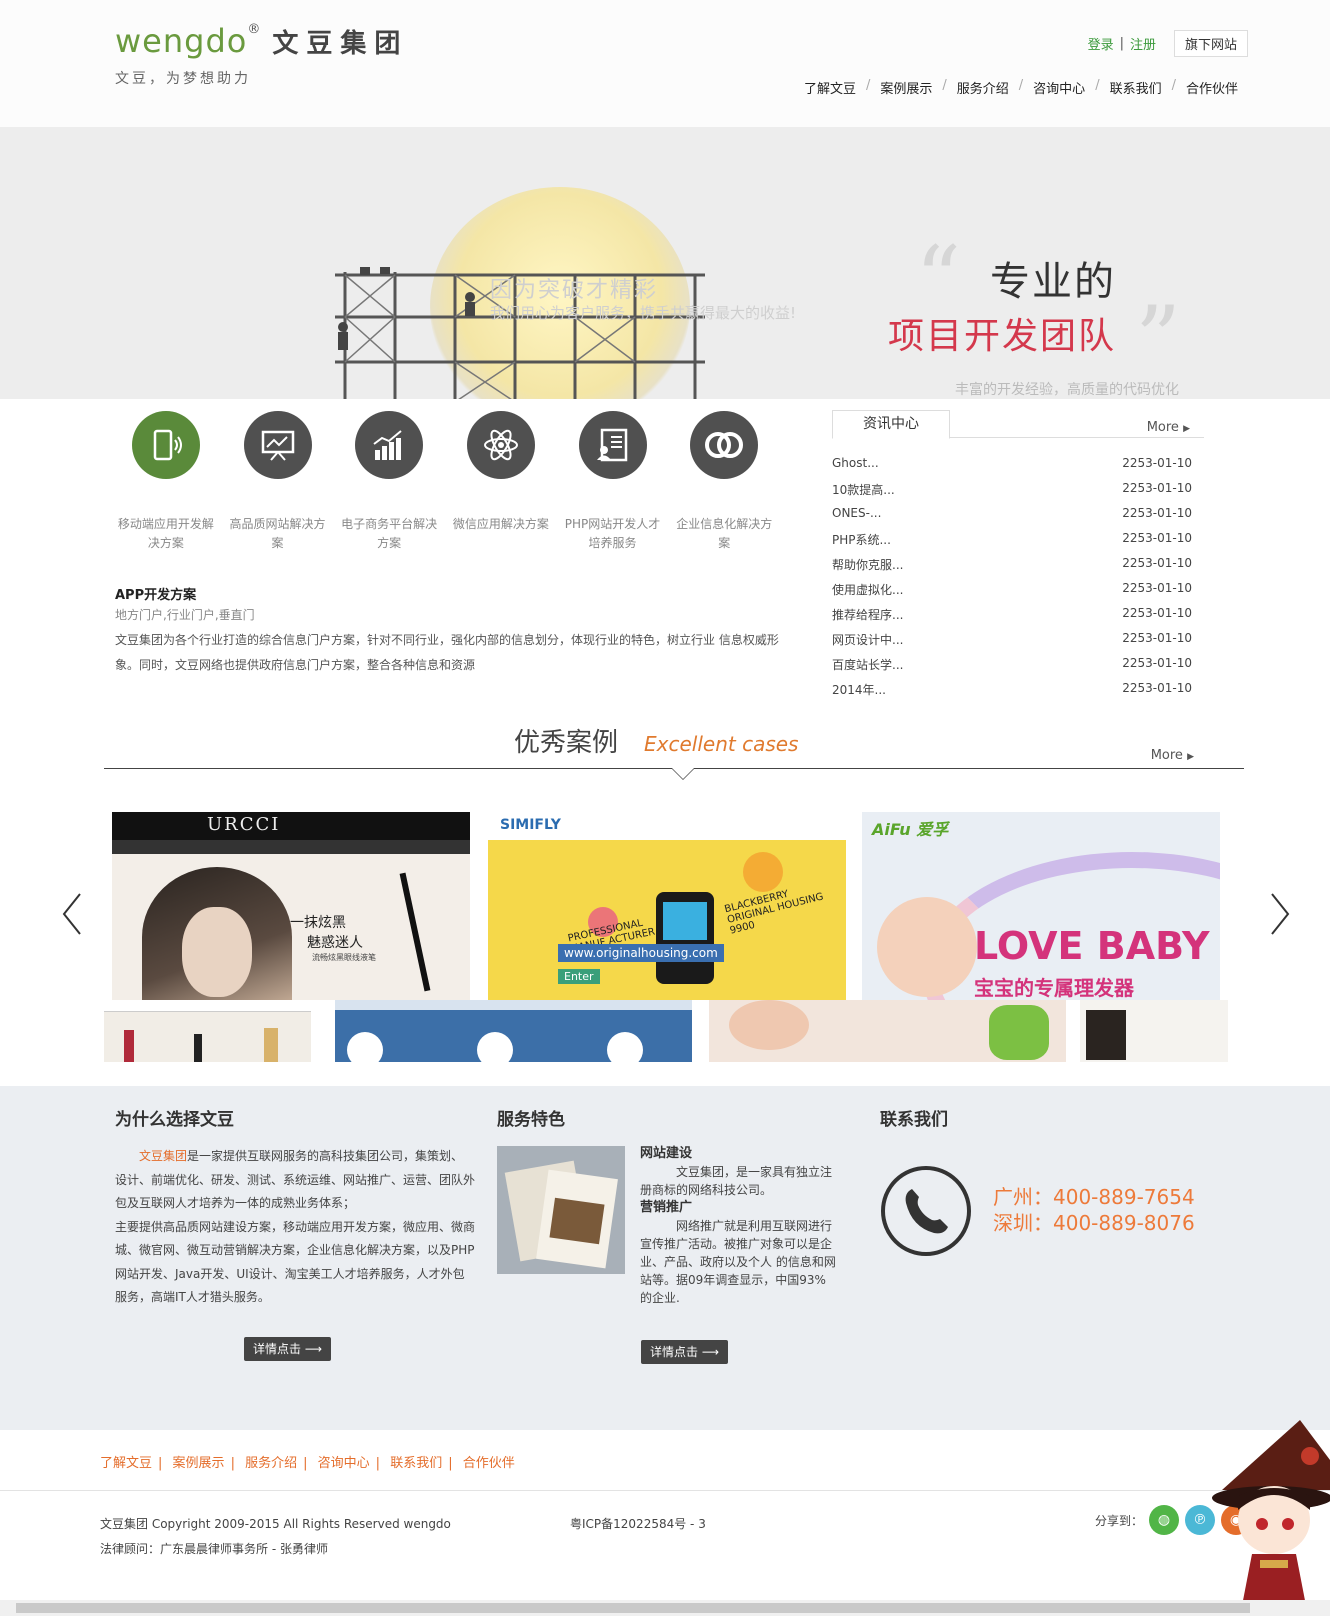  I want to click on nav-consult: 咨询中心, so click(1059, 87).